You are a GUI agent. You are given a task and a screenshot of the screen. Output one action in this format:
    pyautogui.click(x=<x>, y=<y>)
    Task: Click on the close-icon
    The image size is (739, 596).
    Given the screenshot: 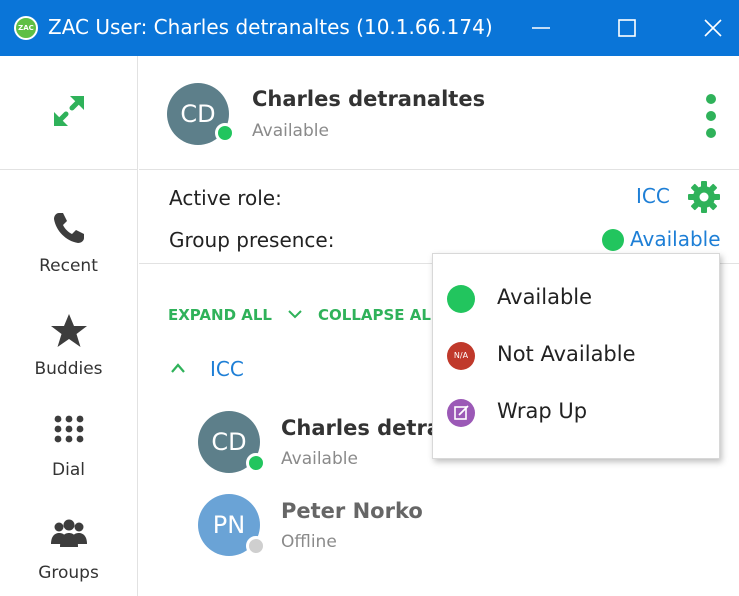 What is the action you would take?
    pyautogui.click(x=713, y=28)
    